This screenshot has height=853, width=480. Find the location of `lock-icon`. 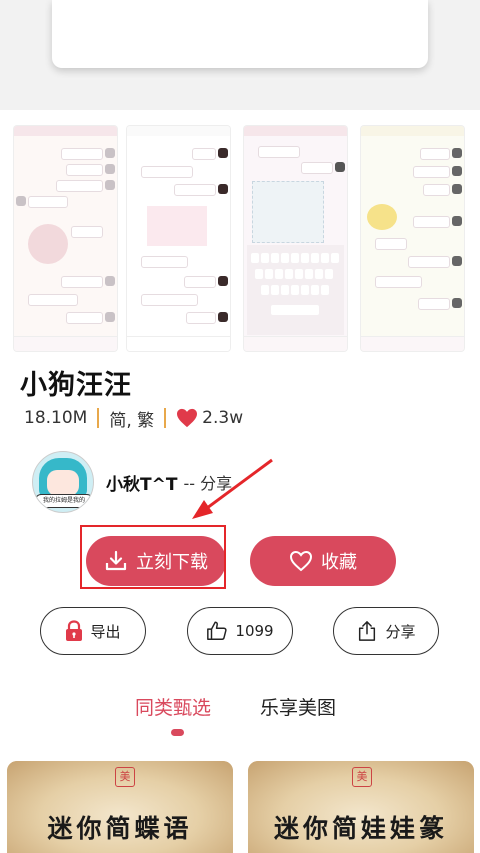

lock-icon is located at coordinates (74, 630).